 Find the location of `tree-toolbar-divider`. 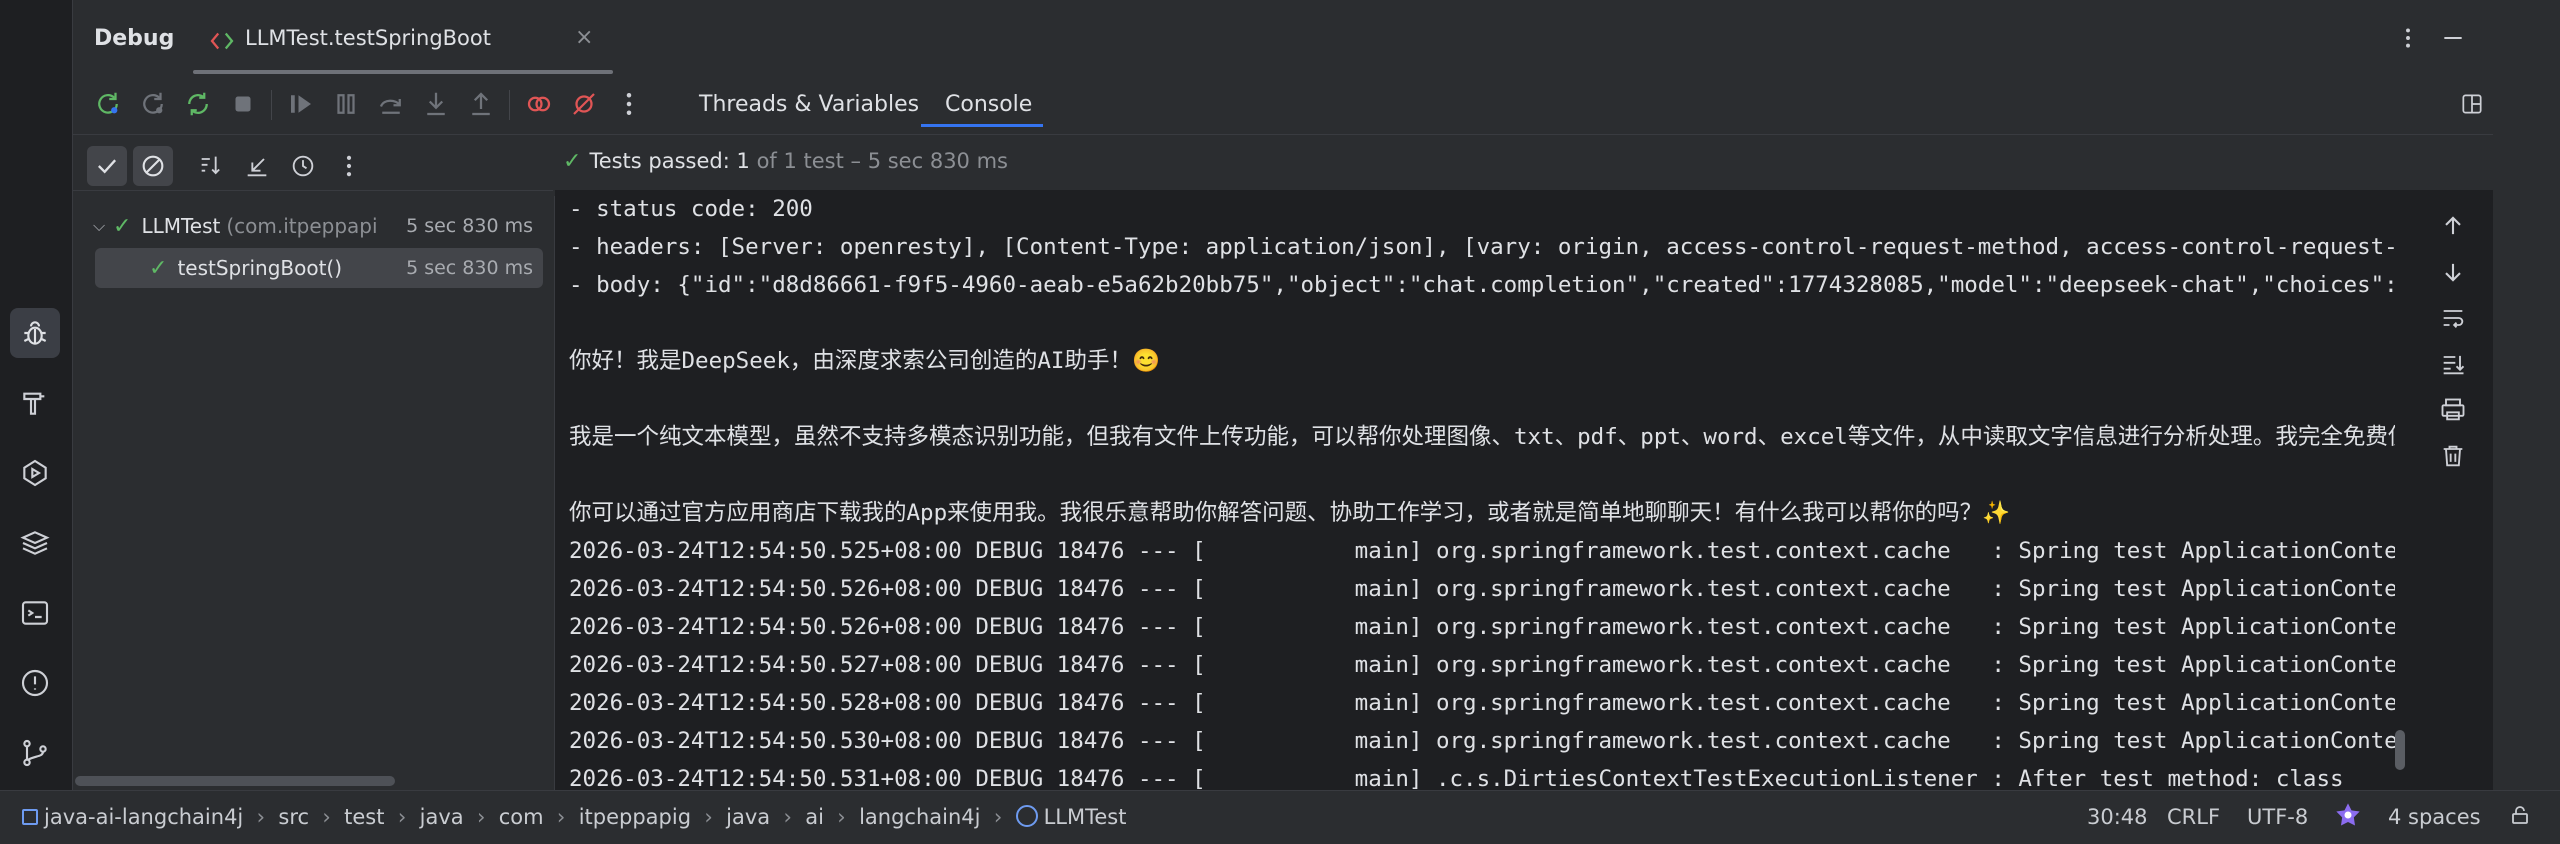

tree-toolbar-divider is located at coordinates (313, 190).